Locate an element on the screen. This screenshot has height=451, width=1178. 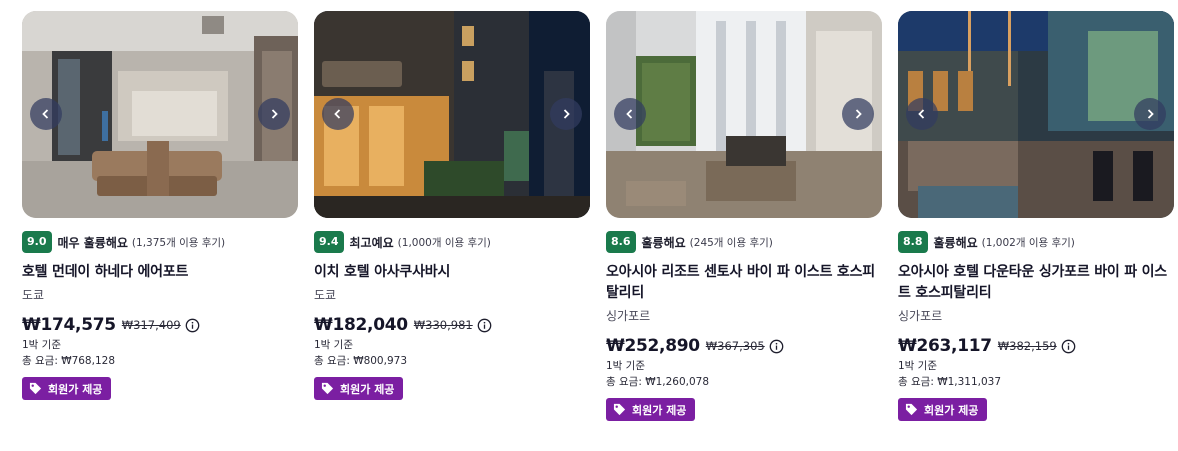
price-row: ₩182,040 ₩330,981 is located at coordinates (452, 325).